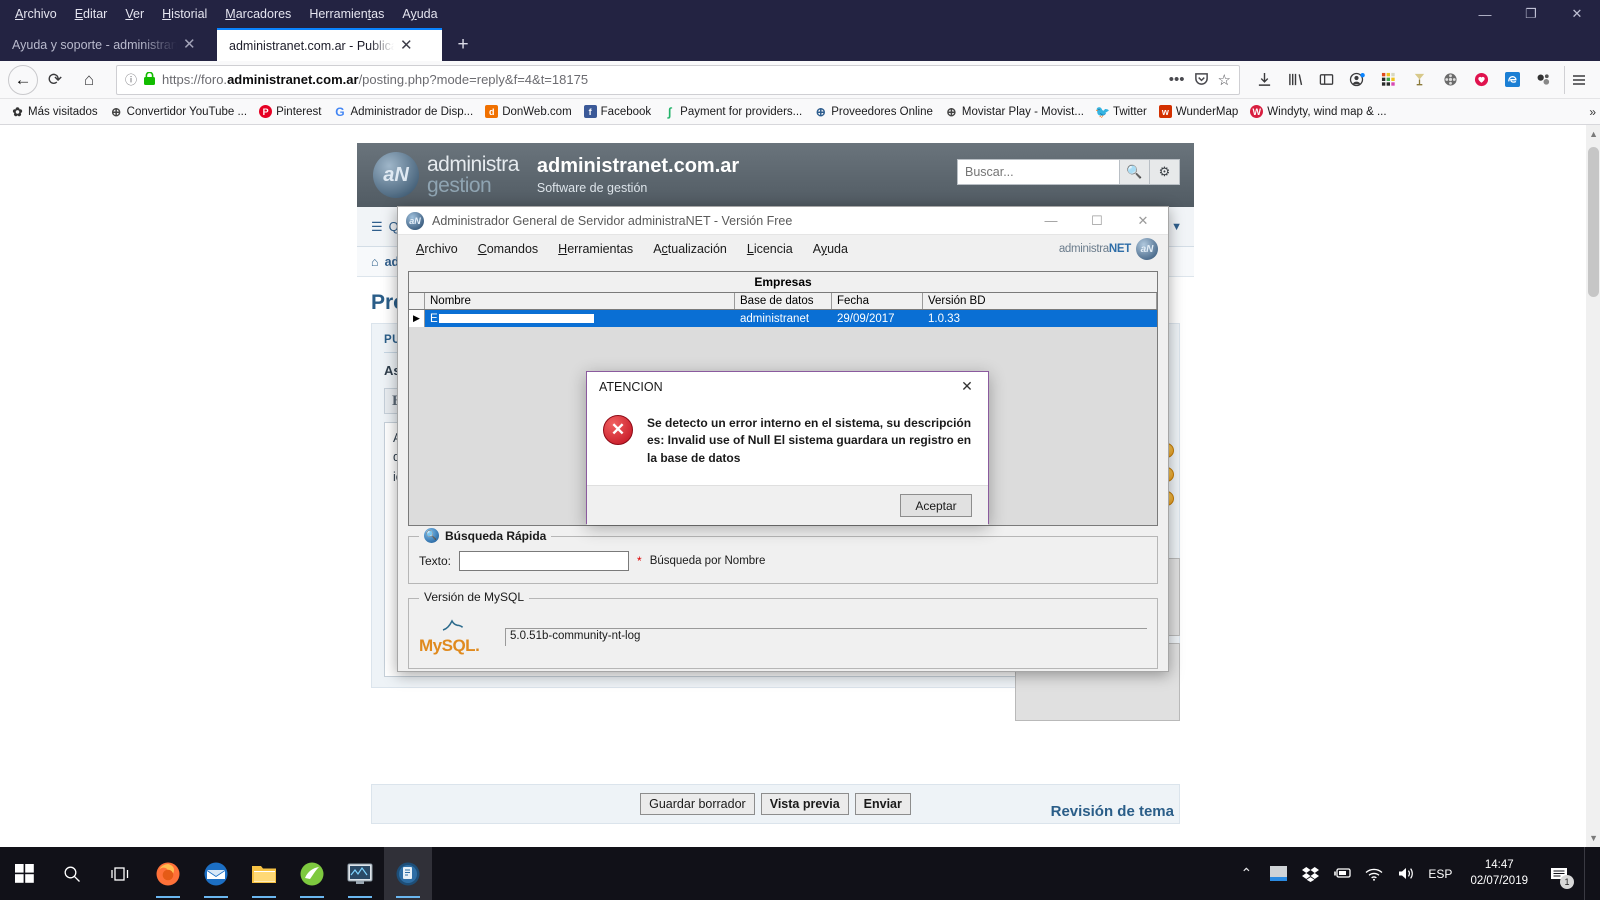  What do you see at coordinates (437, 249) in the screenshot?
I see `app-menu-archivo: Archivo` at bounding box center [437, 249].